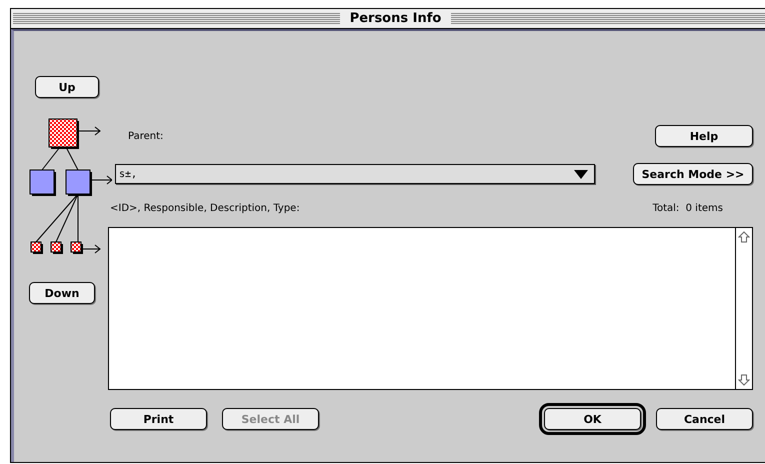 The height and width of the screenshot is (464, 765). What do you see at coordinates (744, 380) in the screenshot?
I see `scroll-down-icon` at bounding box center [744, 380].